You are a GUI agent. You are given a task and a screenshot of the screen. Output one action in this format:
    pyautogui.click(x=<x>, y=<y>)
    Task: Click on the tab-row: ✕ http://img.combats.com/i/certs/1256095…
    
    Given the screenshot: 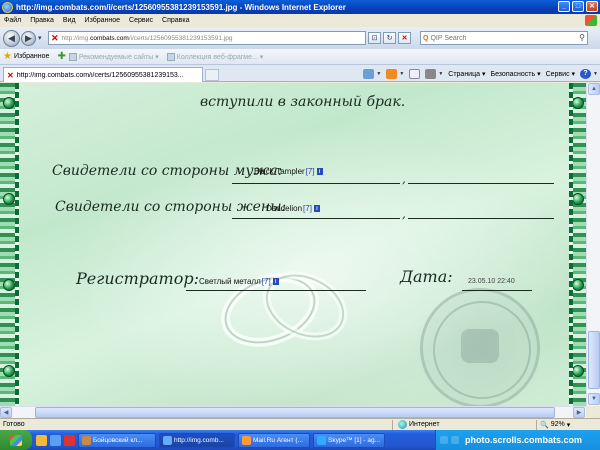 What is the action you would take?
    pyautogui.click(x=300, y=73)
    